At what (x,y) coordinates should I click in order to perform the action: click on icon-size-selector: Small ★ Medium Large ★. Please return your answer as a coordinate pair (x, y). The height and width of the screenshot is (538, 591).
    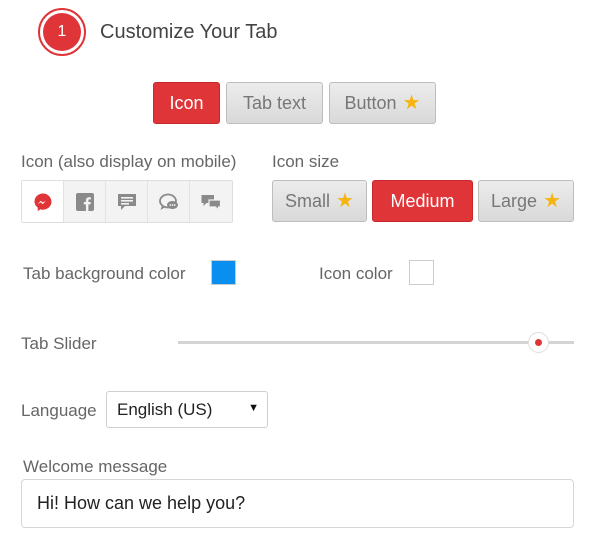
    Looking at the image, I should click on (423, 201).